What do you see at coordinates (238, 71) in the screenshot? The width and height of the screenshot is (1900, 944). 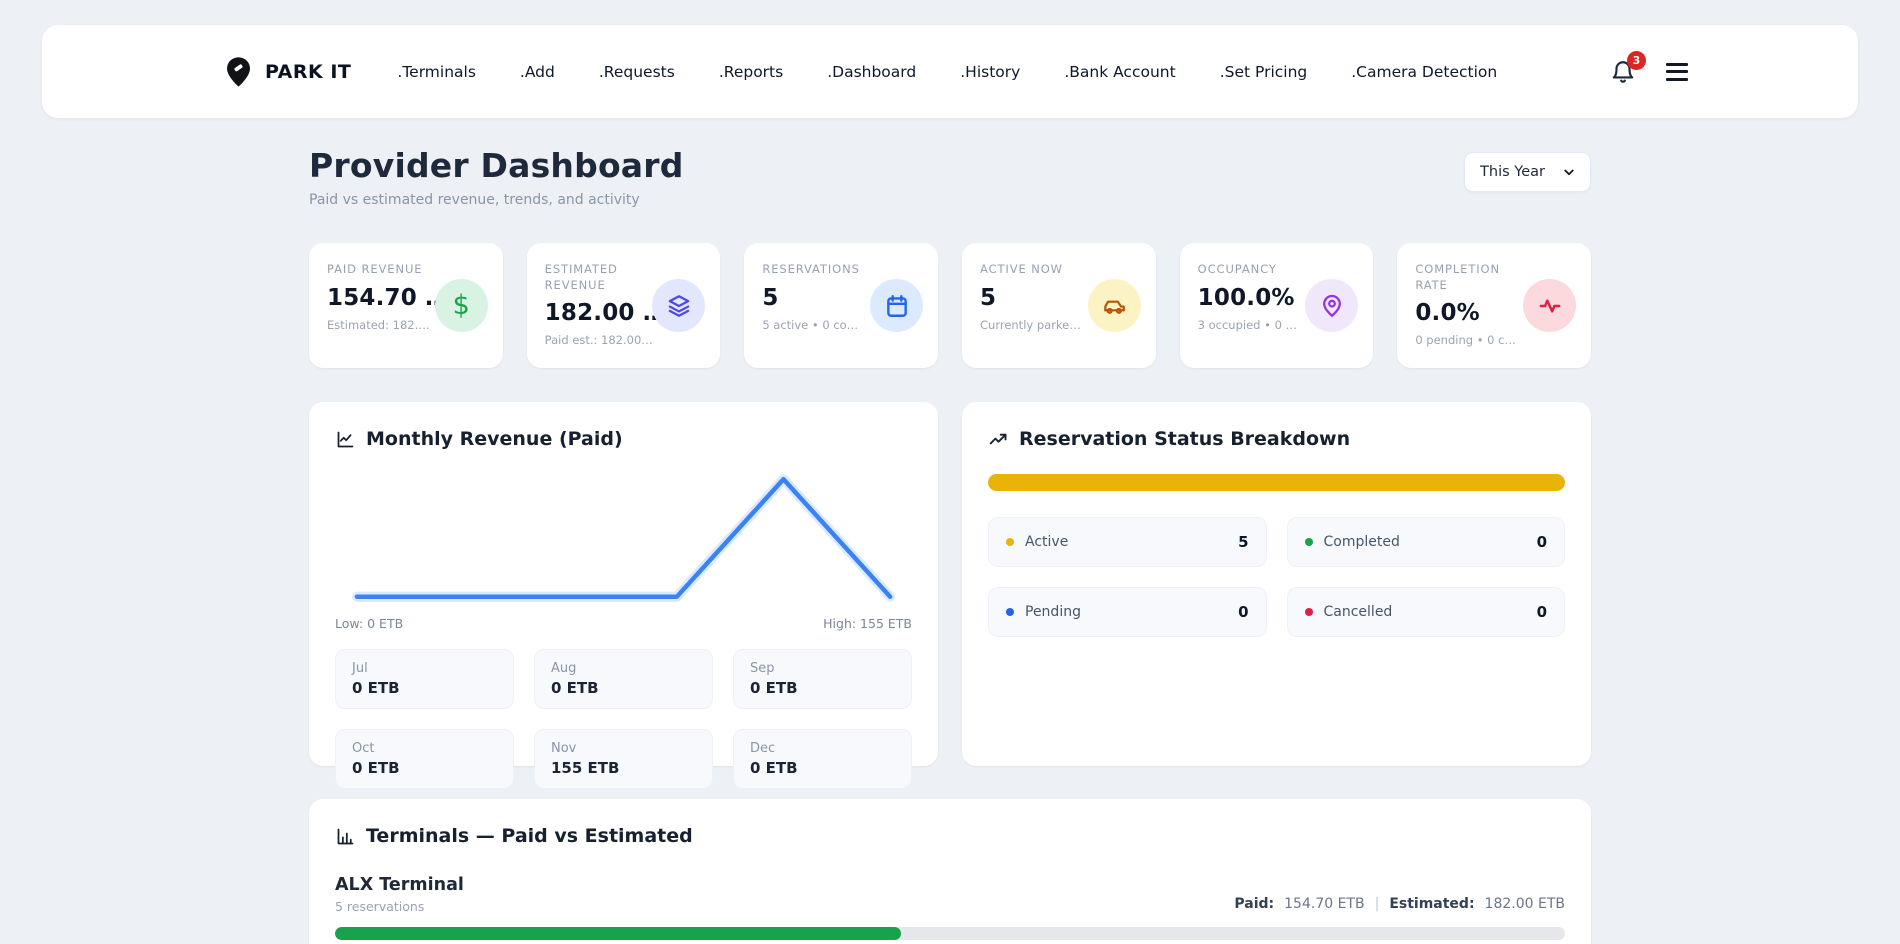 I see `park-it-logo-pin-icon` at bounding box center [238, 71].